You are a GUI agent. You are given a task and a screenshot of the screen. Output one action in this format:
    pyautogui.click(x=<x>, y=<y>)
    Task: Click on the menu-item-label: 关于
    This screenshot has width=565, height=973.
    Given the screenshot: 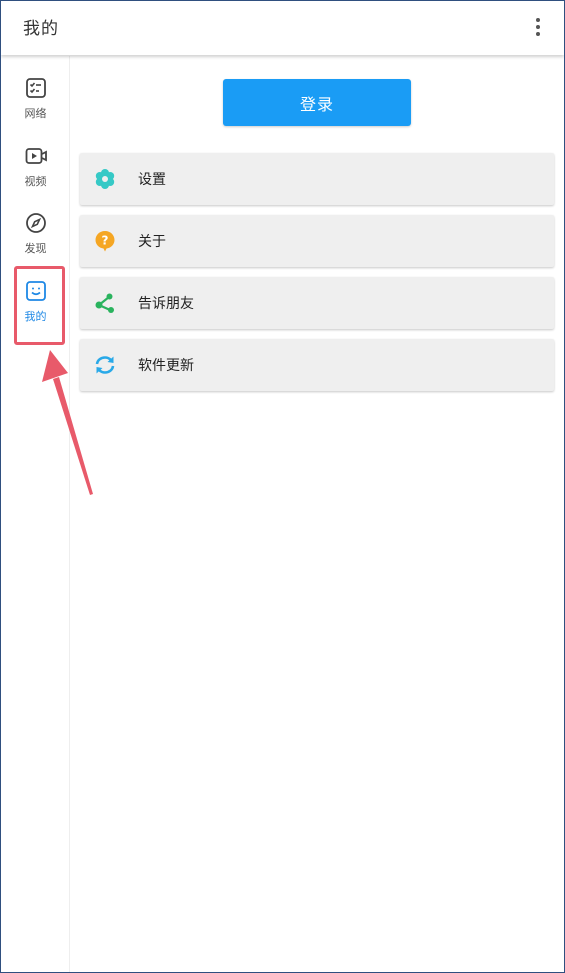 What is the action you would take?
    pyautogui.click(x=152, y=242)
    